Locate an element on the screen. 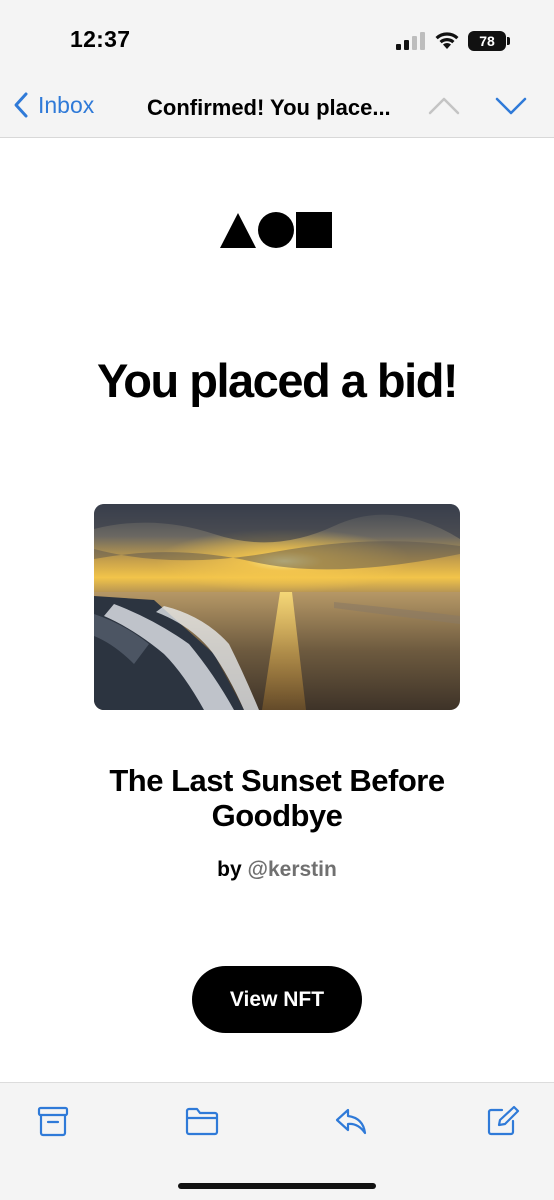 The height and width of the screenshot is (1200, 554). reply-icon is located at coordinates (351, 1121).